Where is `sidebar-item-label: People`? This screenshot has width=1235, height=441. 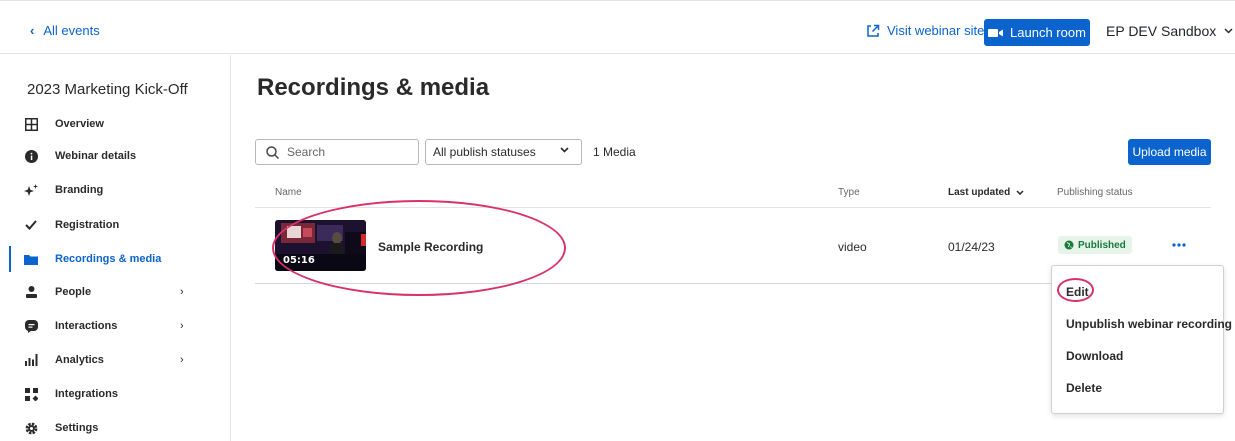
sidebar-item-label: People is located at coordinates (73, 292).